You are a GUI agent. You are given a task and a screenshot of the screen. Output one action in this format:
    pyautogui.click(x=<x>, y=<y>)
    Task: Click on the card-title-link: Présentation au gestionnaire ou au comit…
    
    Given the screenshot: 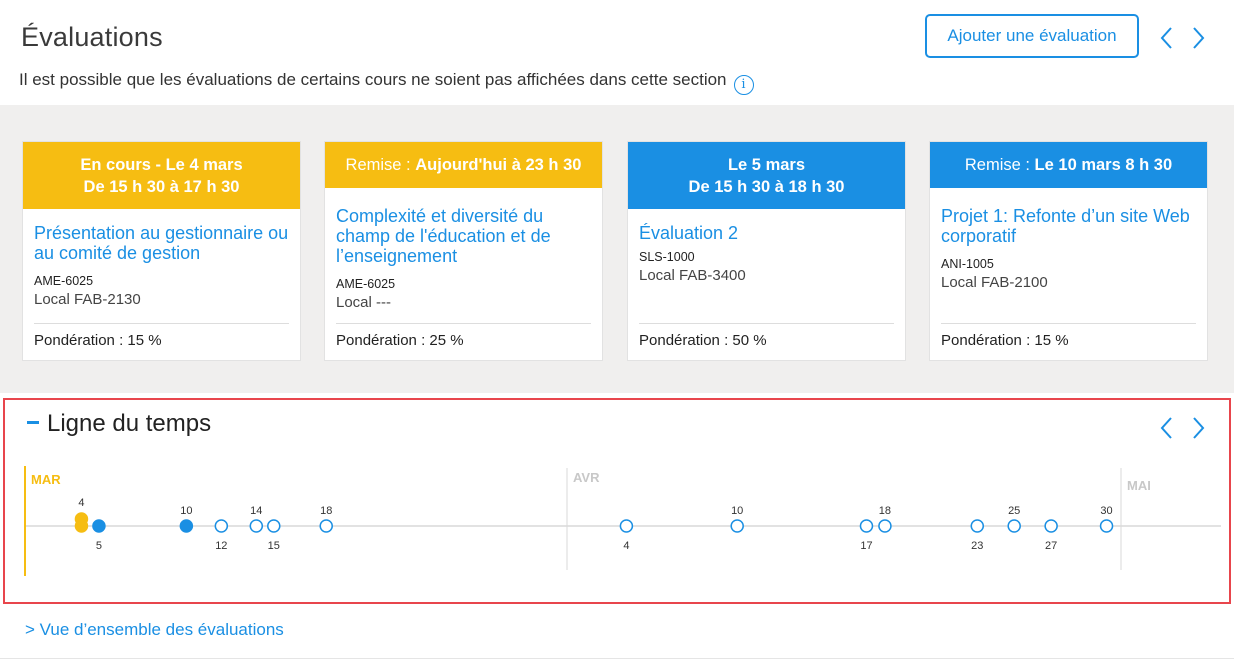 What is the action you would take?
    pyautogui.click(x=161, y=243)
    